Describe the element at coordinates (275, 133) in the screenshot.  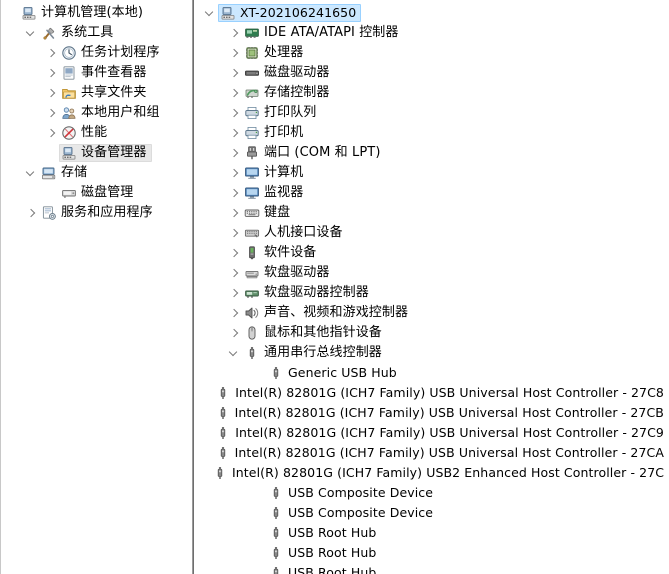
I see `tree-item-content: 打印机` at that location.